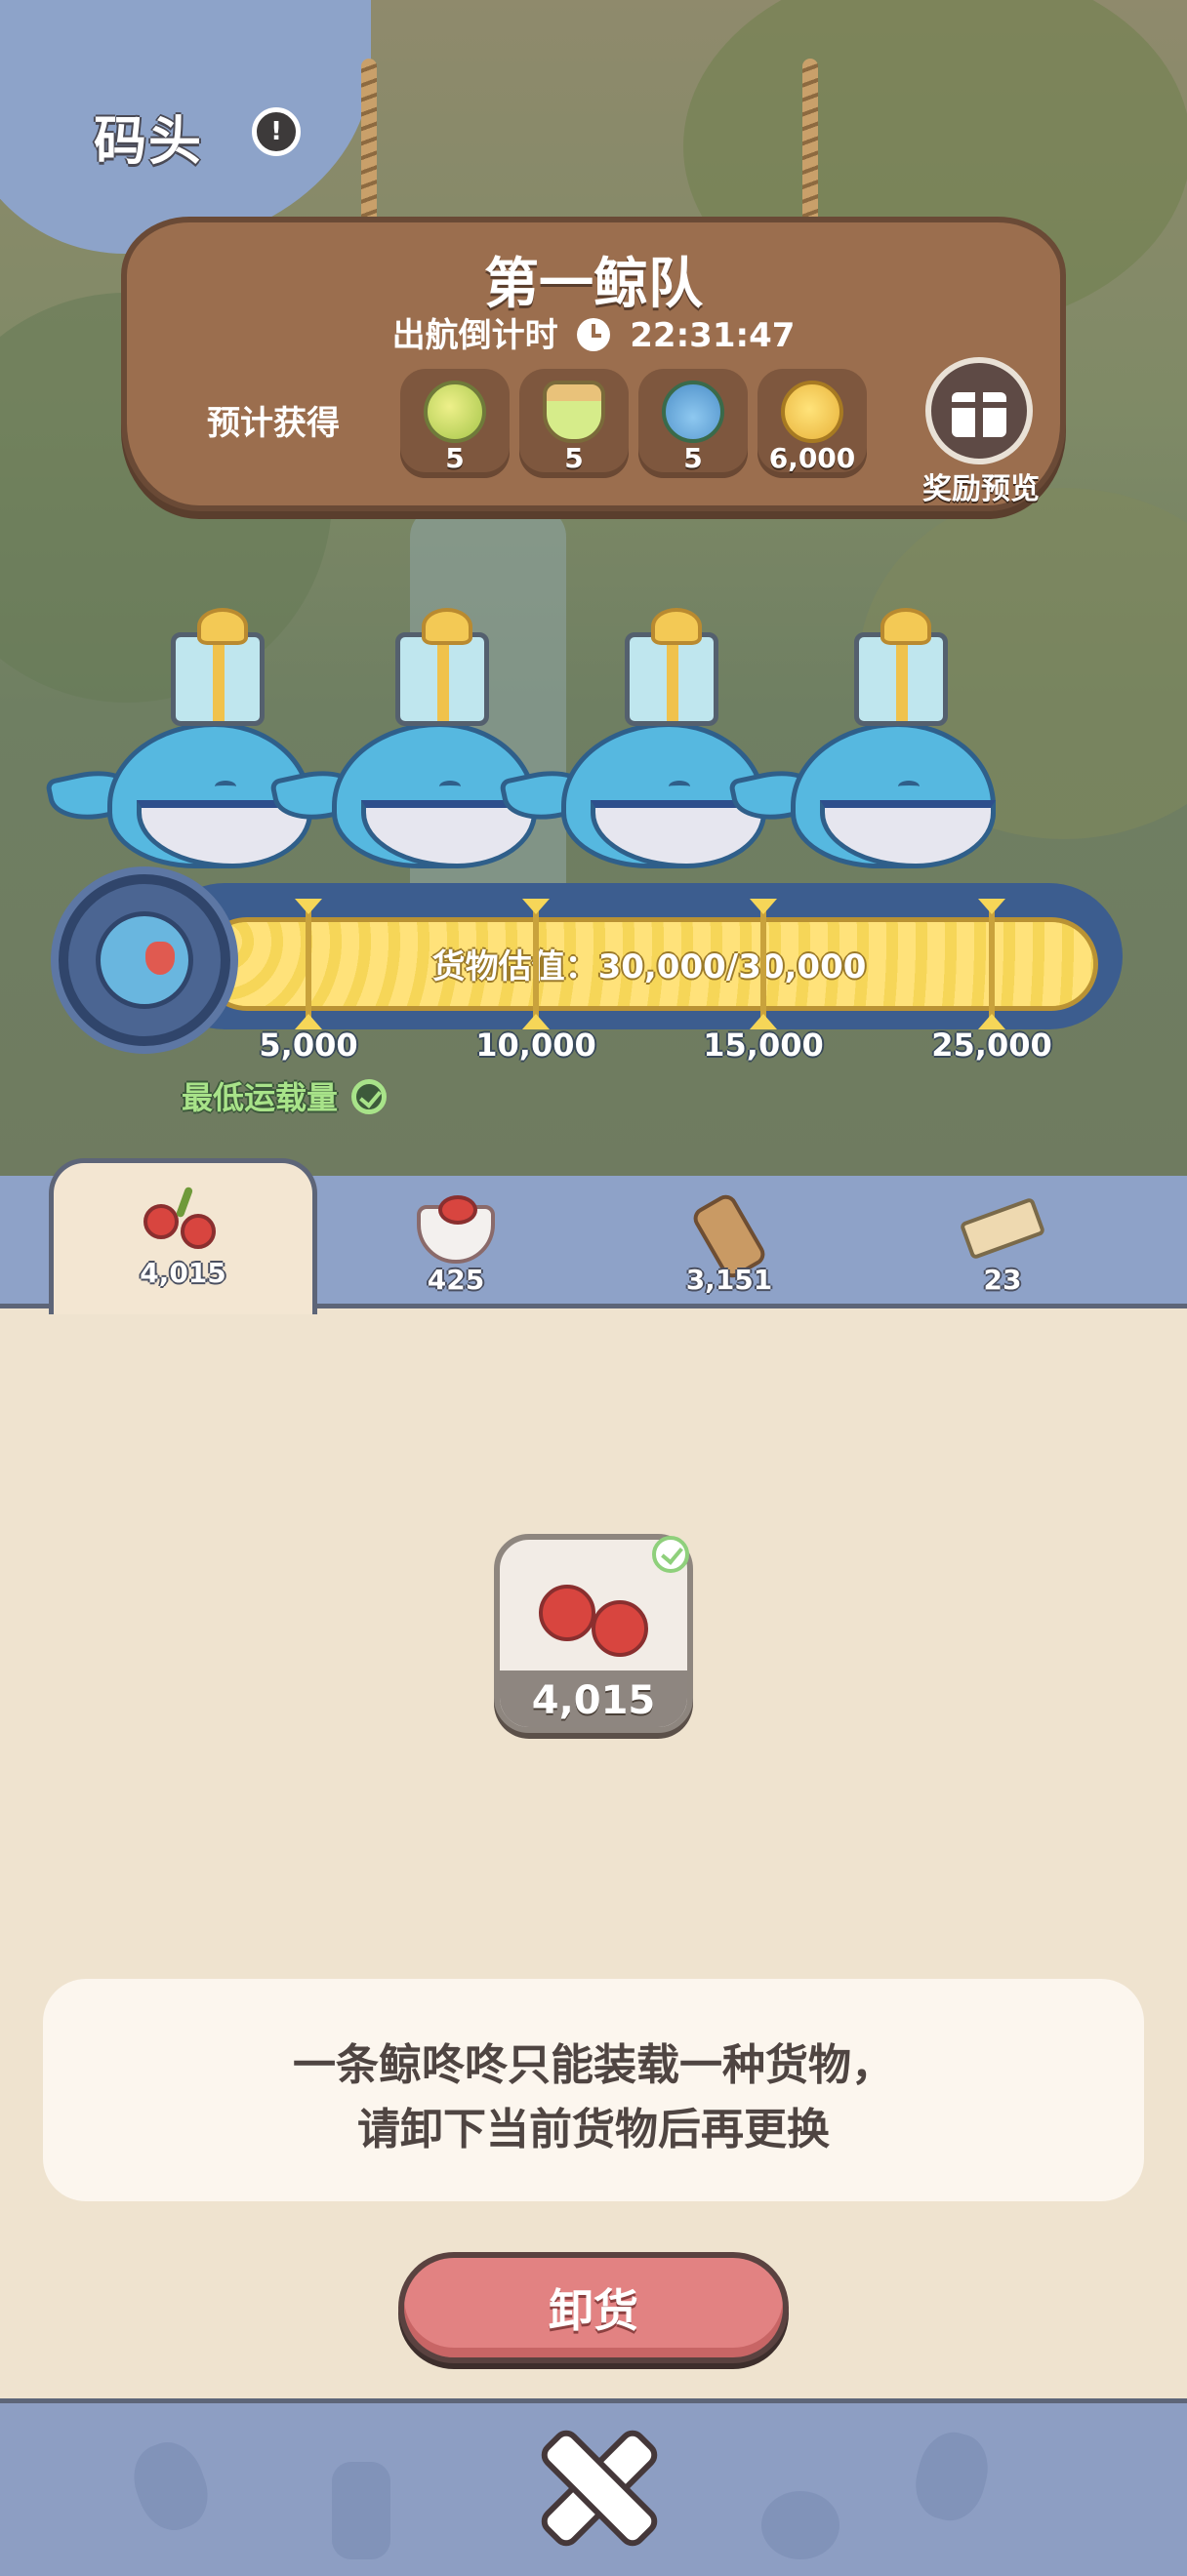 This screenshot has height=2576, width=1187. What do you see at coordinates (866, 743) in the screenshot?
I see `whale` at bounding box center [866, 743].